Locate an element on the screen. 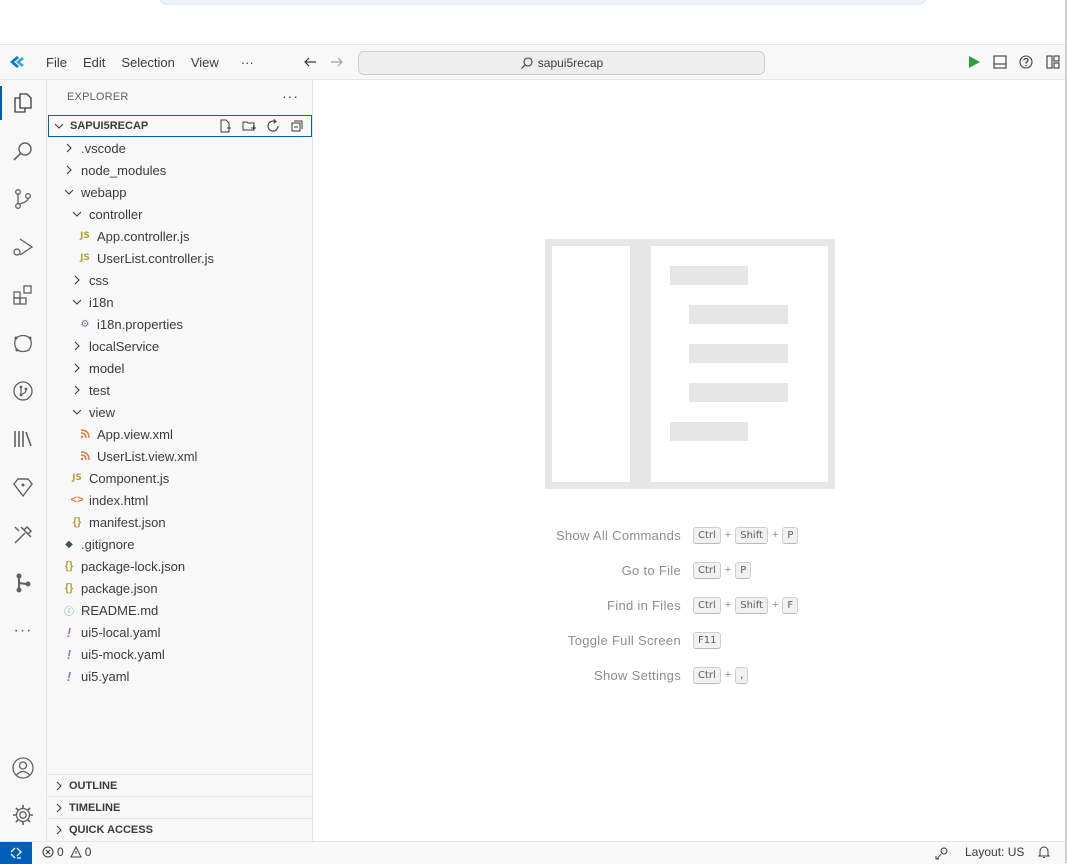 Image resolution: width=1067 pixels, height=864 pixels. shortcut-label: Find in Files is located at coordinates (644, 605).